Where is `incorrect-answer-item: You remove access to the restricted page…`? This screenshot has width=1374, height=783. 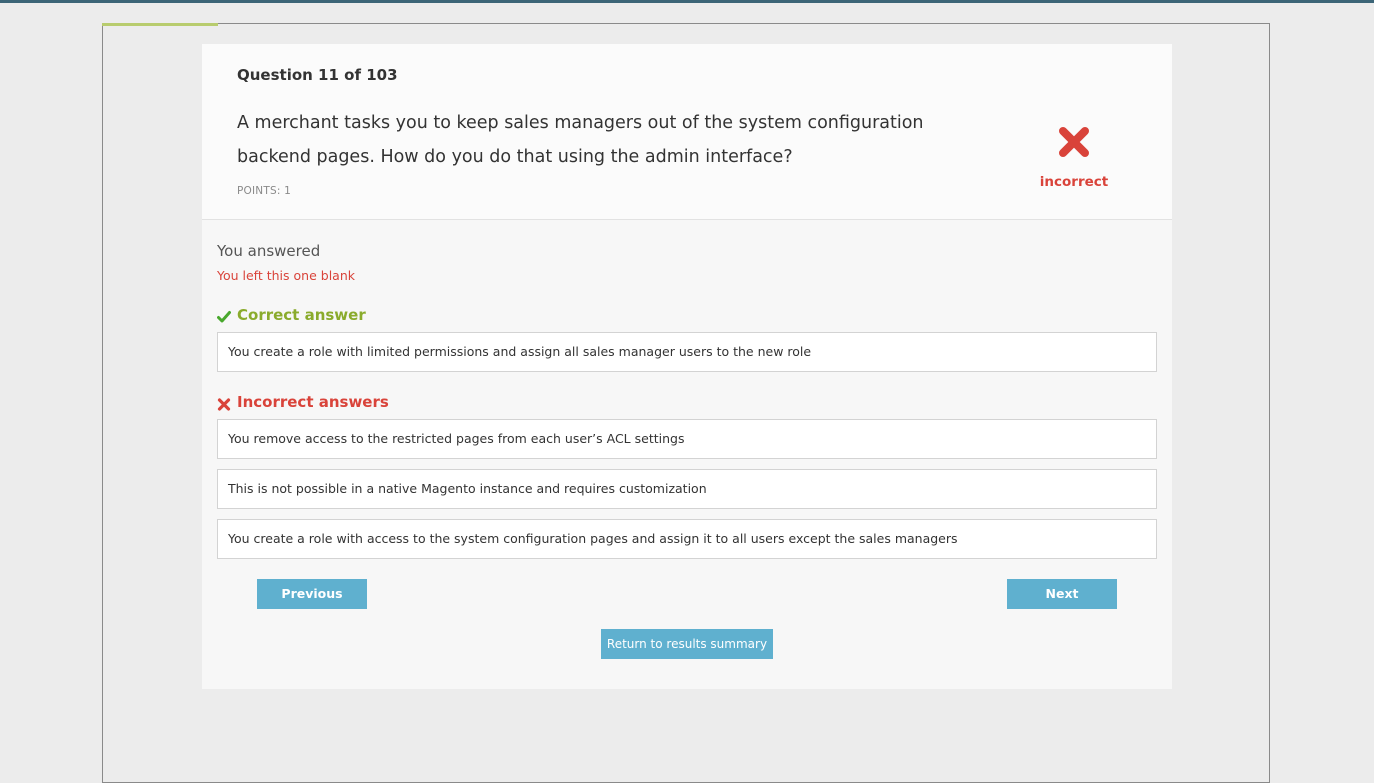 incorrect-answer-item: You remove access to the restricted page… is located at coordinates (687, 439).